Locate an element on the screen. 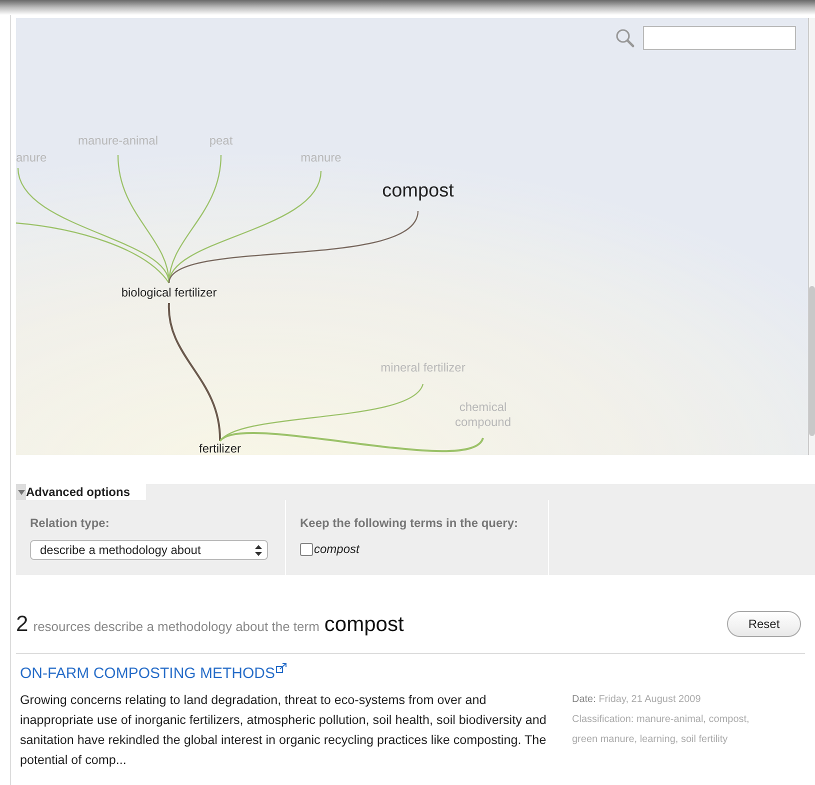 The width and height of the screenshot is (815, 785). external-link-icon is located at coordinates (281, 667).